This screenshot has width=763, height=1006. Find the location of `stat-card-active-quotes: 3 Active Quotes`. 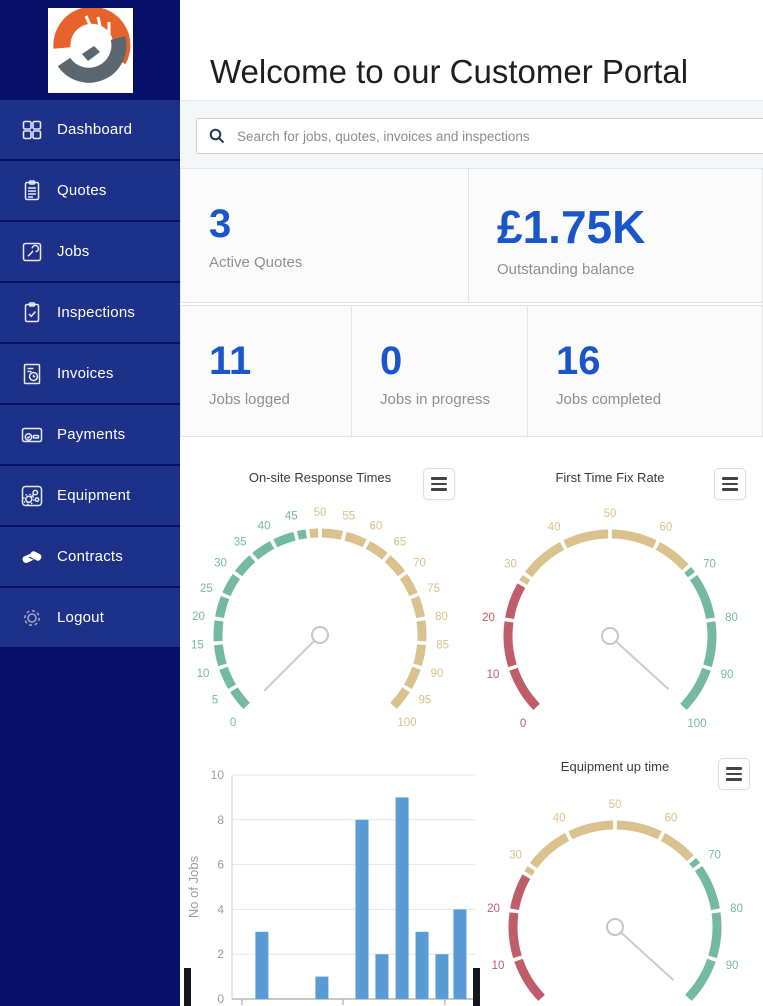

stat-card-active-quotes: 3 Active Quotes is located at coordinates (324, 235).